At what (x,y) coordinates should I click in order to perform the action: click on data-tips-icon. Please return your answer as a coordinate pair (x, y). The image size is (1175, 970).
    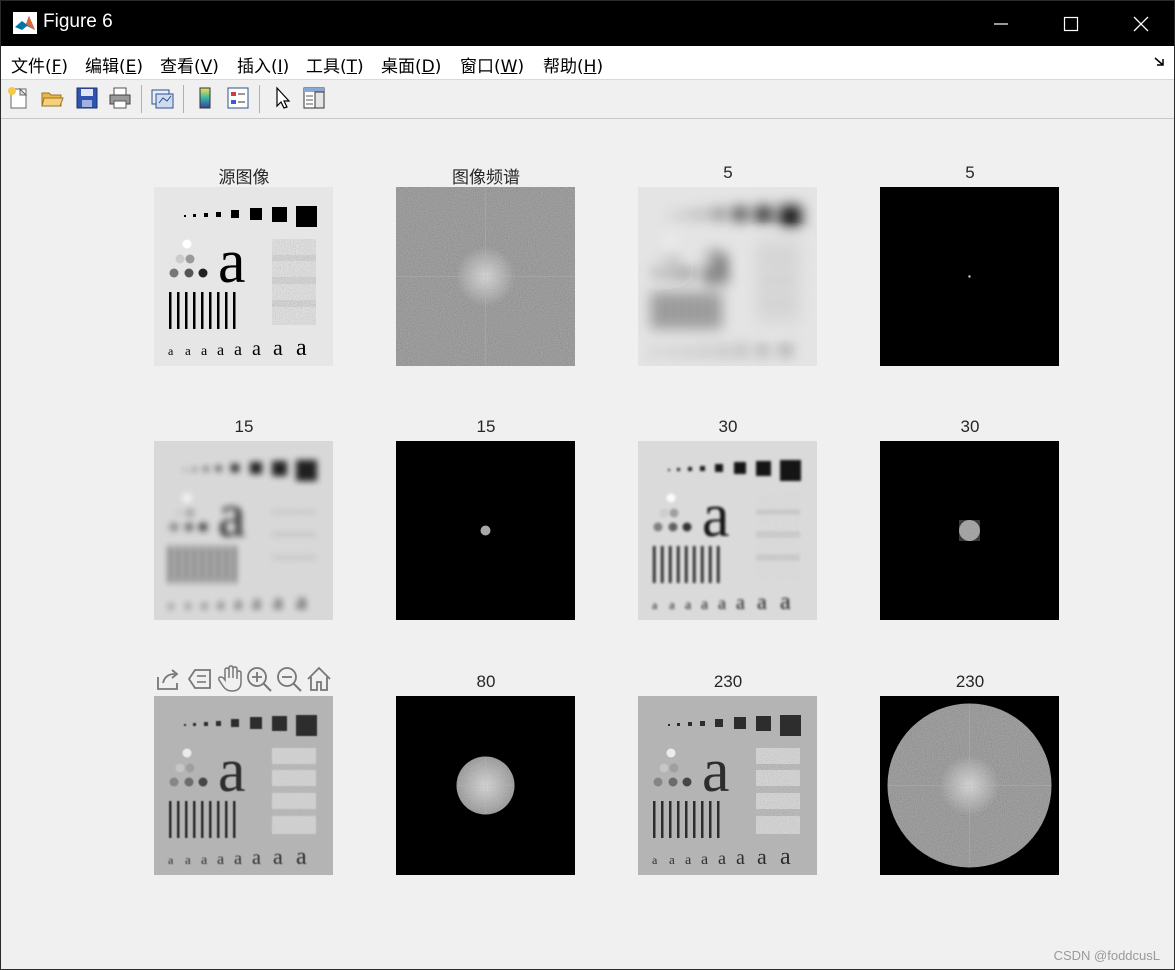
    Looking at the image, I should click on (200, 679).